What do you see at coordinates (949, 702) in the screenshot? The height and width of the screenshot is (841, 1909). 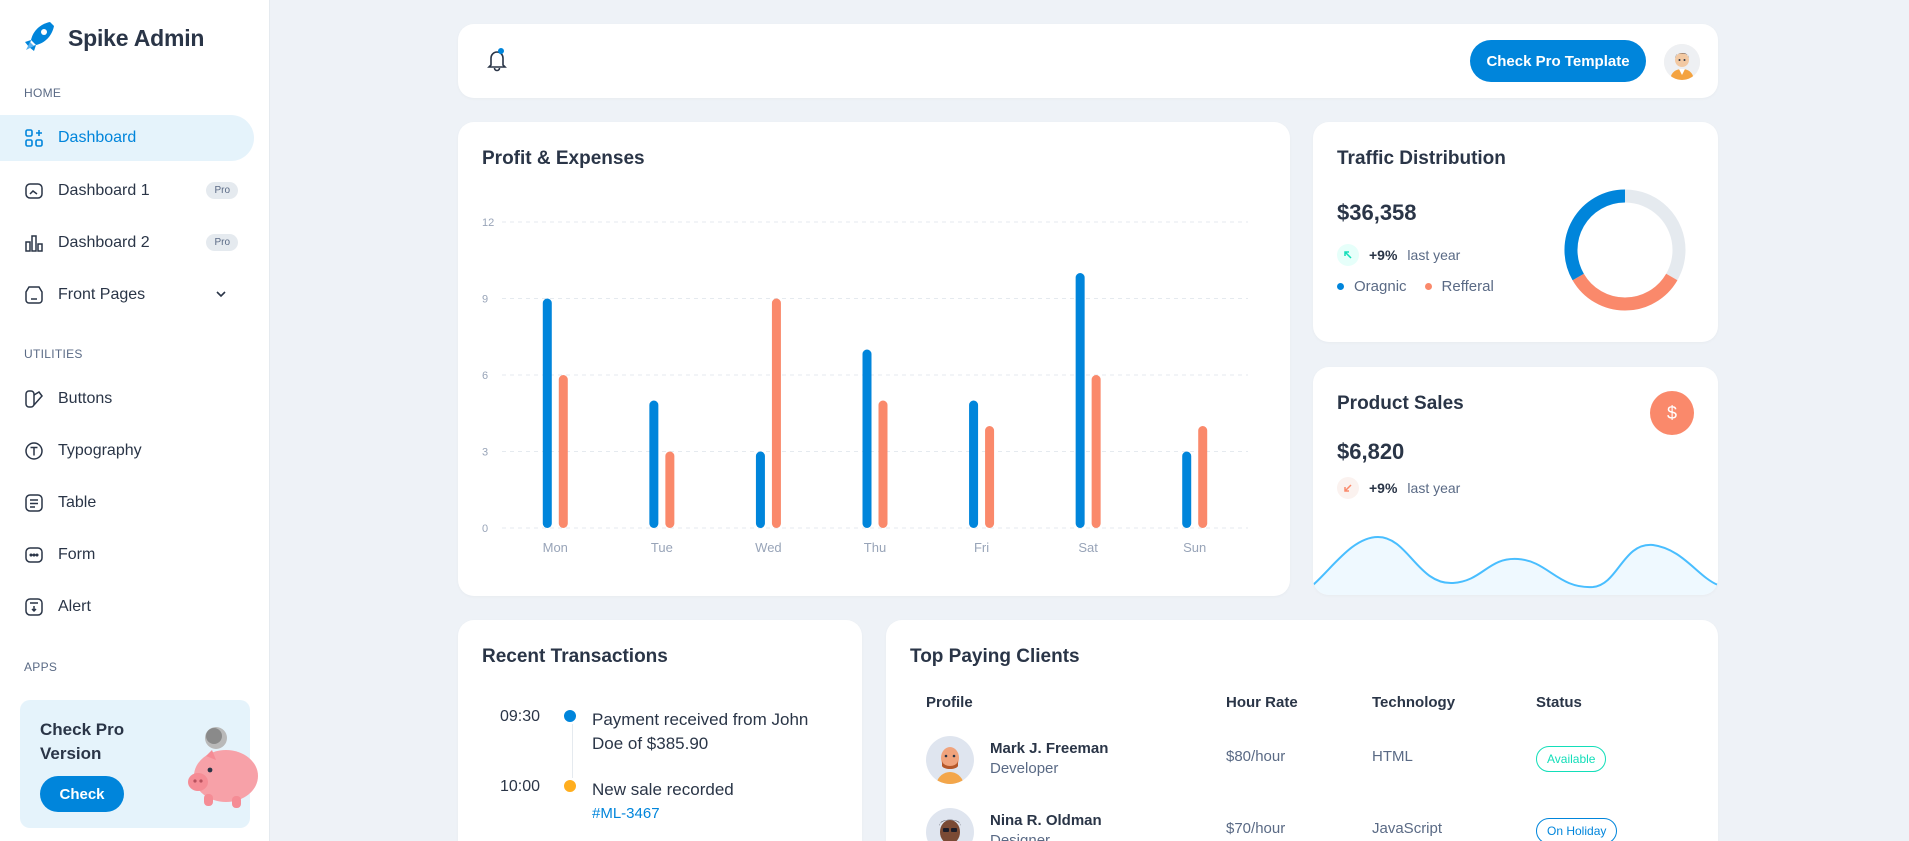 I see `column-header-profile: Profile` at bounding box center [949, 702].